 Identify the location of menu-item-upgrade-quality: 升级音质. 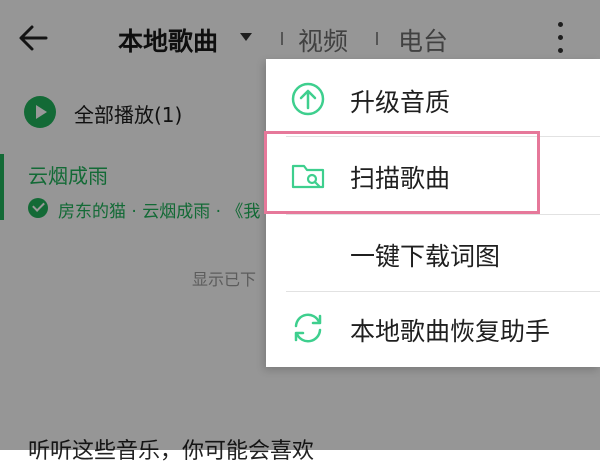
(433, 99).